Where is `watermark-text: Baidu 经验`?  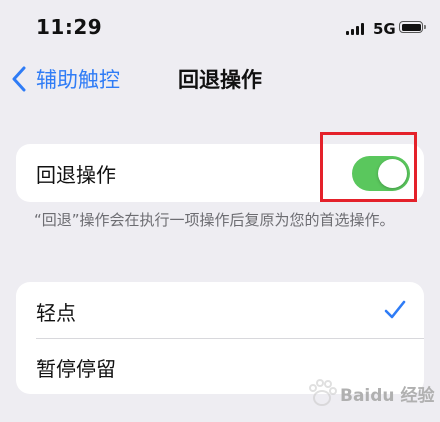 watermark-text: Baidu 经验 is located at coordinates (387, 396).